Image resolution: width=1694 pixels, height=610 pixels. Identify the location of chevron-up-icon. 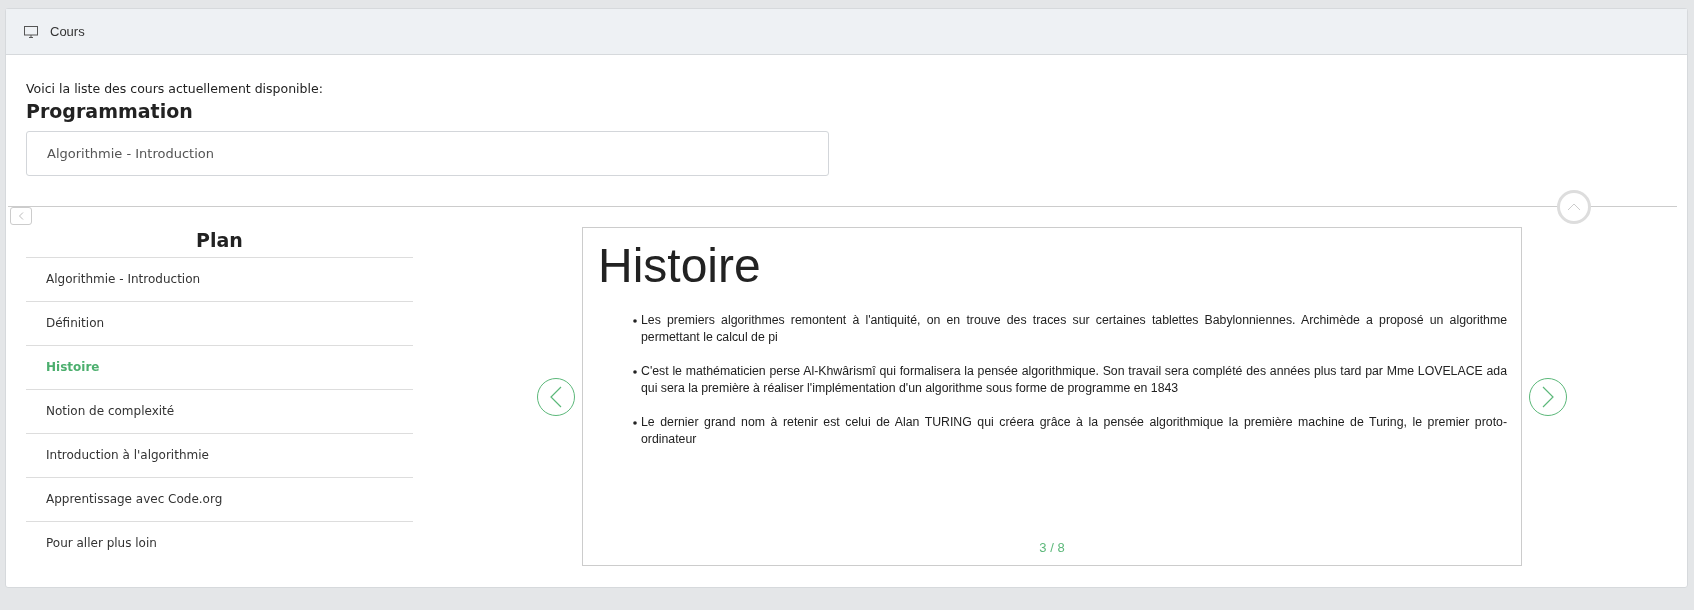
(1574, 207).